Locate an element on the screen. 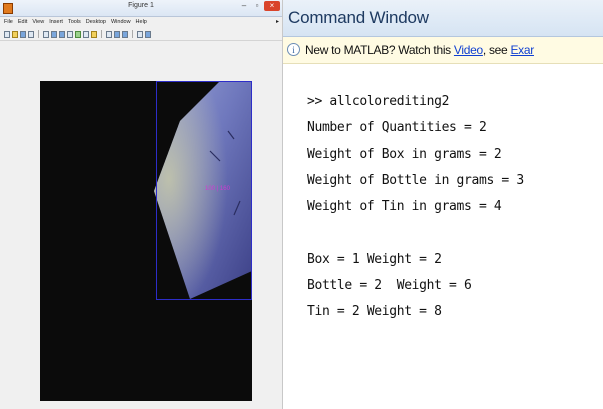 This screenshot has width=603, height=409. output-line: Weight of Bottle in grams = 3 is located at coordinates (415, 180).